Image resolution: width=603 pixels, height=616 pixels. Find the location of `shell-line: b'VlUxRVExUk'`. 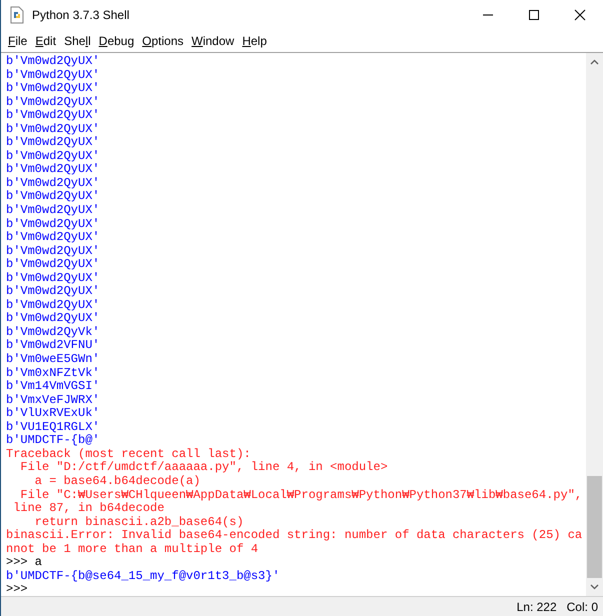

shell-line: b'VlUxRVExUk' is located at coordinates (53, 414).